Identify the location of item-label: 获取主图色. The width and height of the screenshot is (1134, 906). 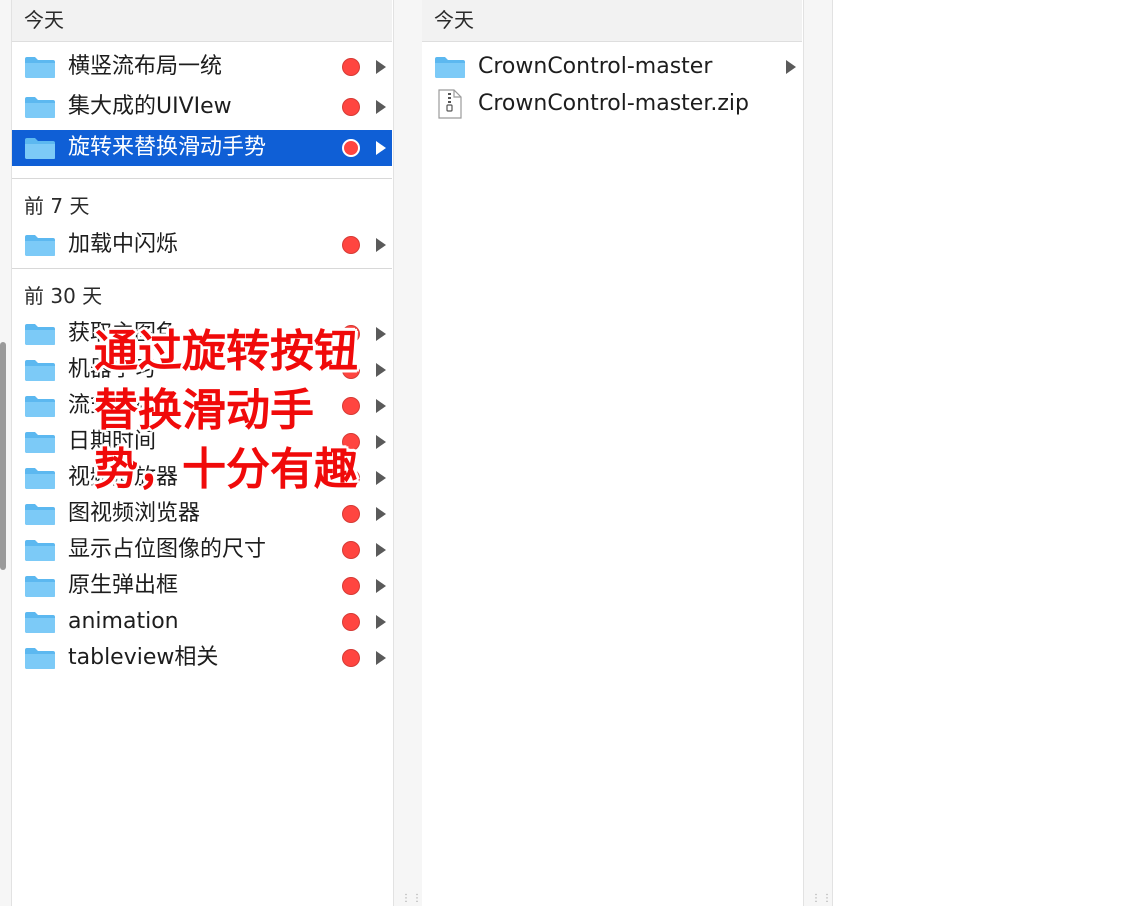
(123, 333).